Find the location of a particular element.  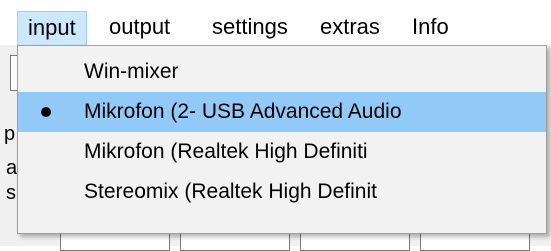

background-label-fragment: a is located at coordinates (12, 168).